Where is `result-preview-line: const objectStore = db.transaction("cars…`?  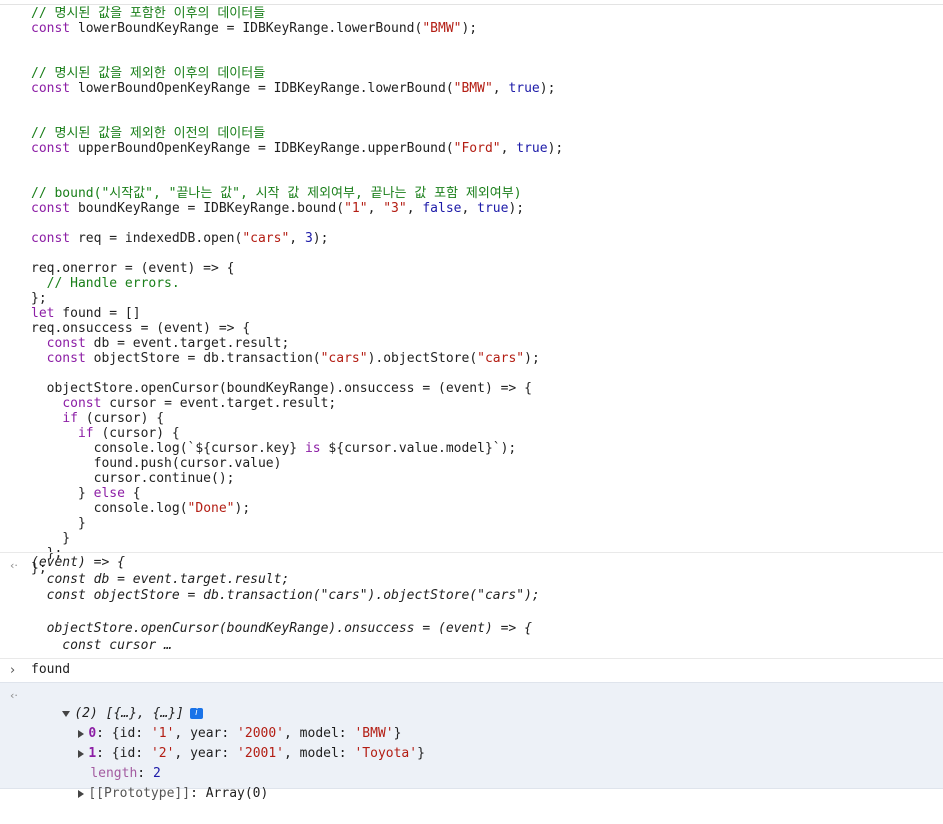 result-preview-line: const objectStore = db.transaction("cars… is located at coordinates (285, 595).